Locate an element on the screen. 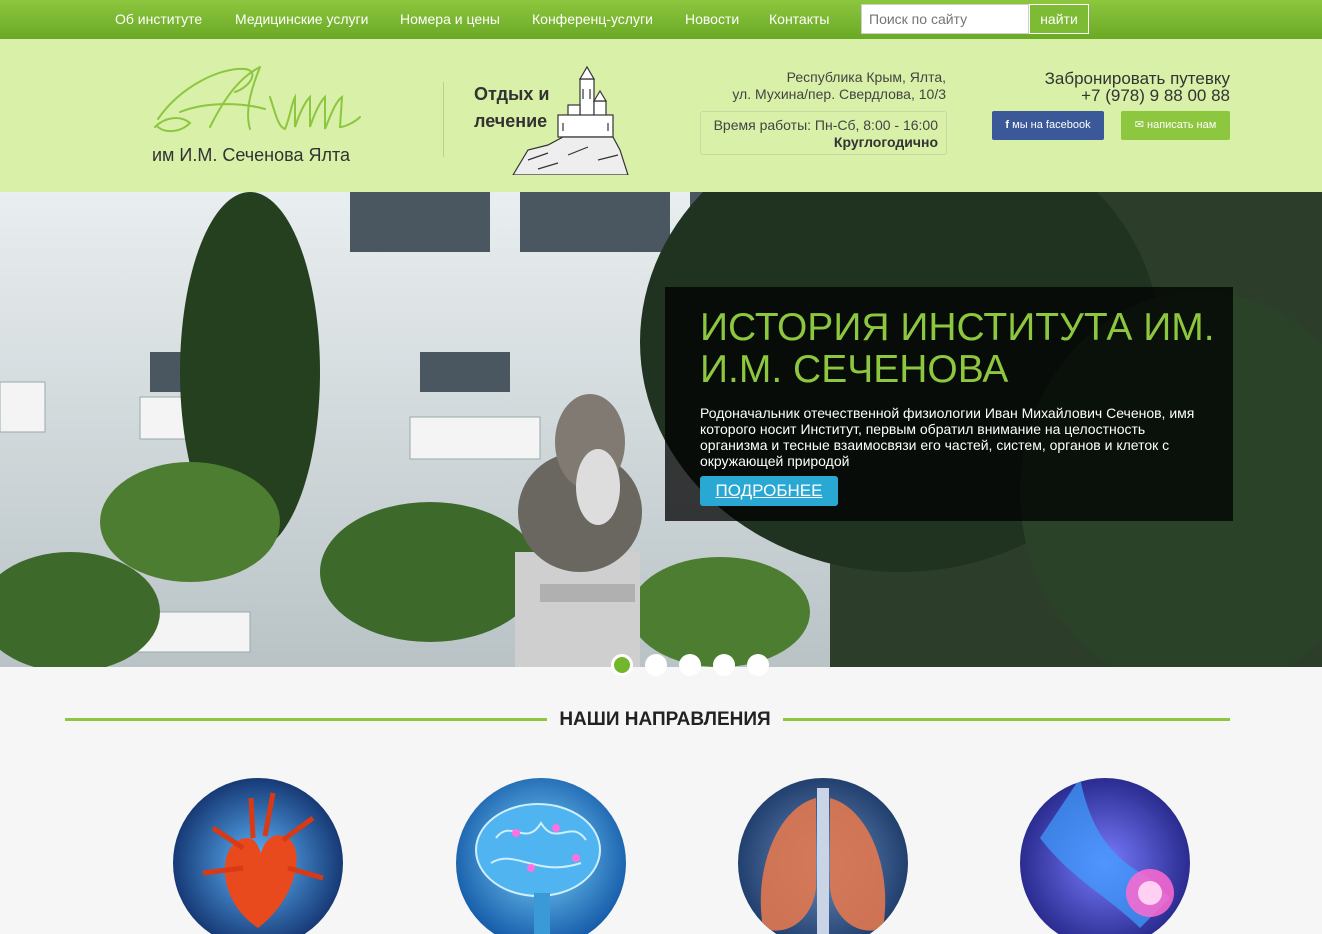 The width and height of the screenshot is (1322, 934). heart-icon is located at coordinates (258, 856).